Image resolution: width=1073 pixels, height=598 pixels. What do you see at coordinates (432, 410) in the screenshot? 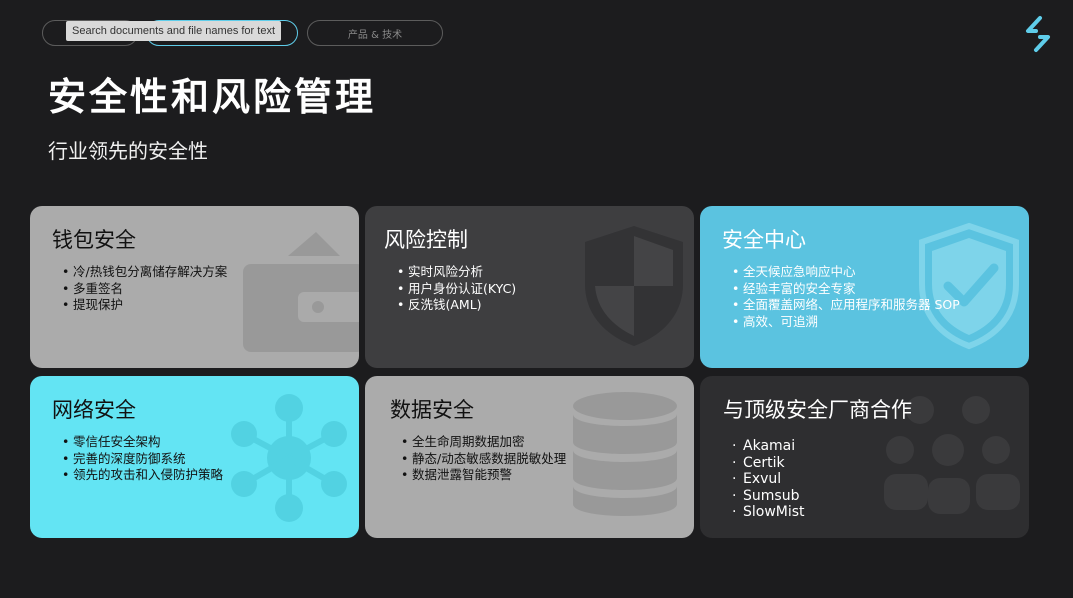
I see `card-title: 数据安全` at bounding box center [432, 410].